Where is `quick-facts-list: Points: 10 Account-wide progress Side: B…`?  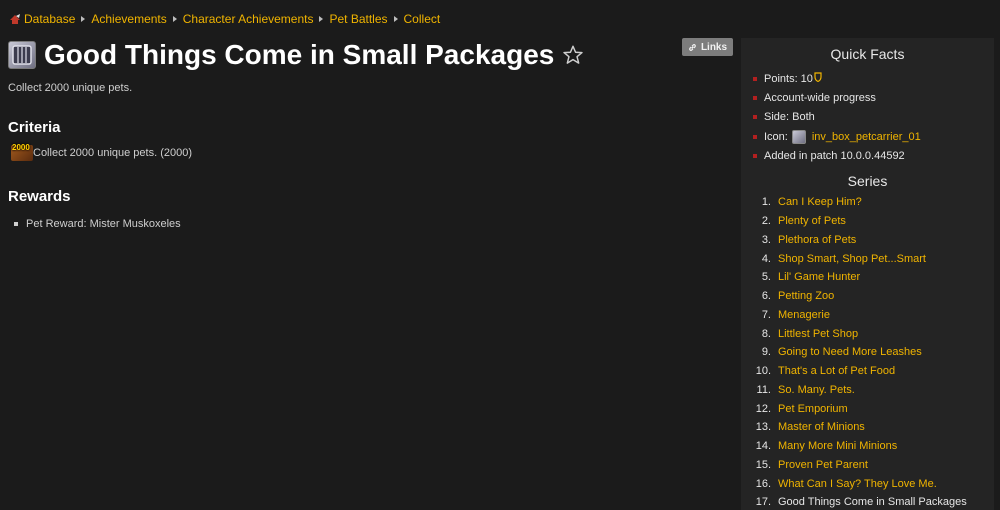 quick-facts-list: Points: 10 Account-wide progress Side: B… is located at coordinates (867, 117).